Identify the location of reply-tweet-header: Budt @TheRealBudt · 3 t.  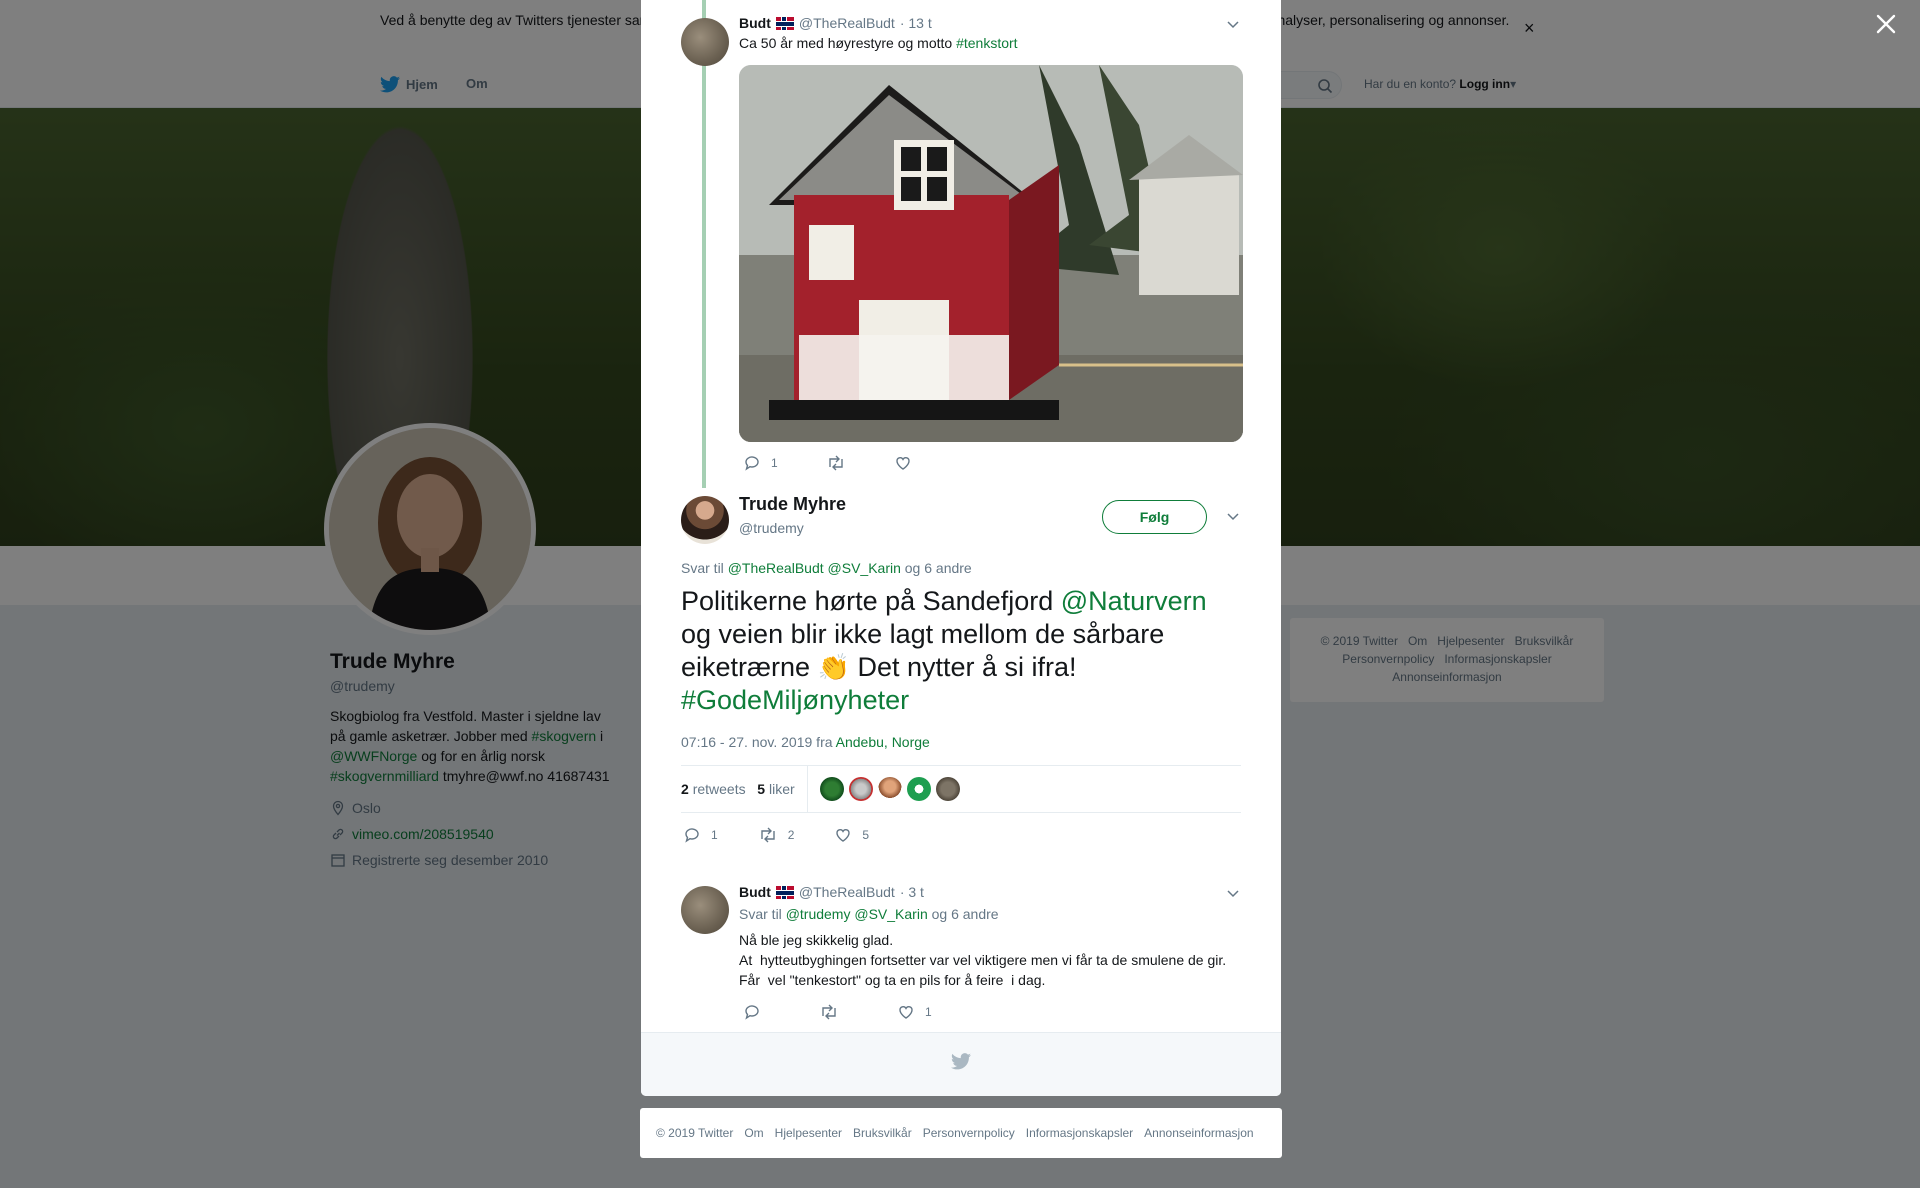
(831, 892).